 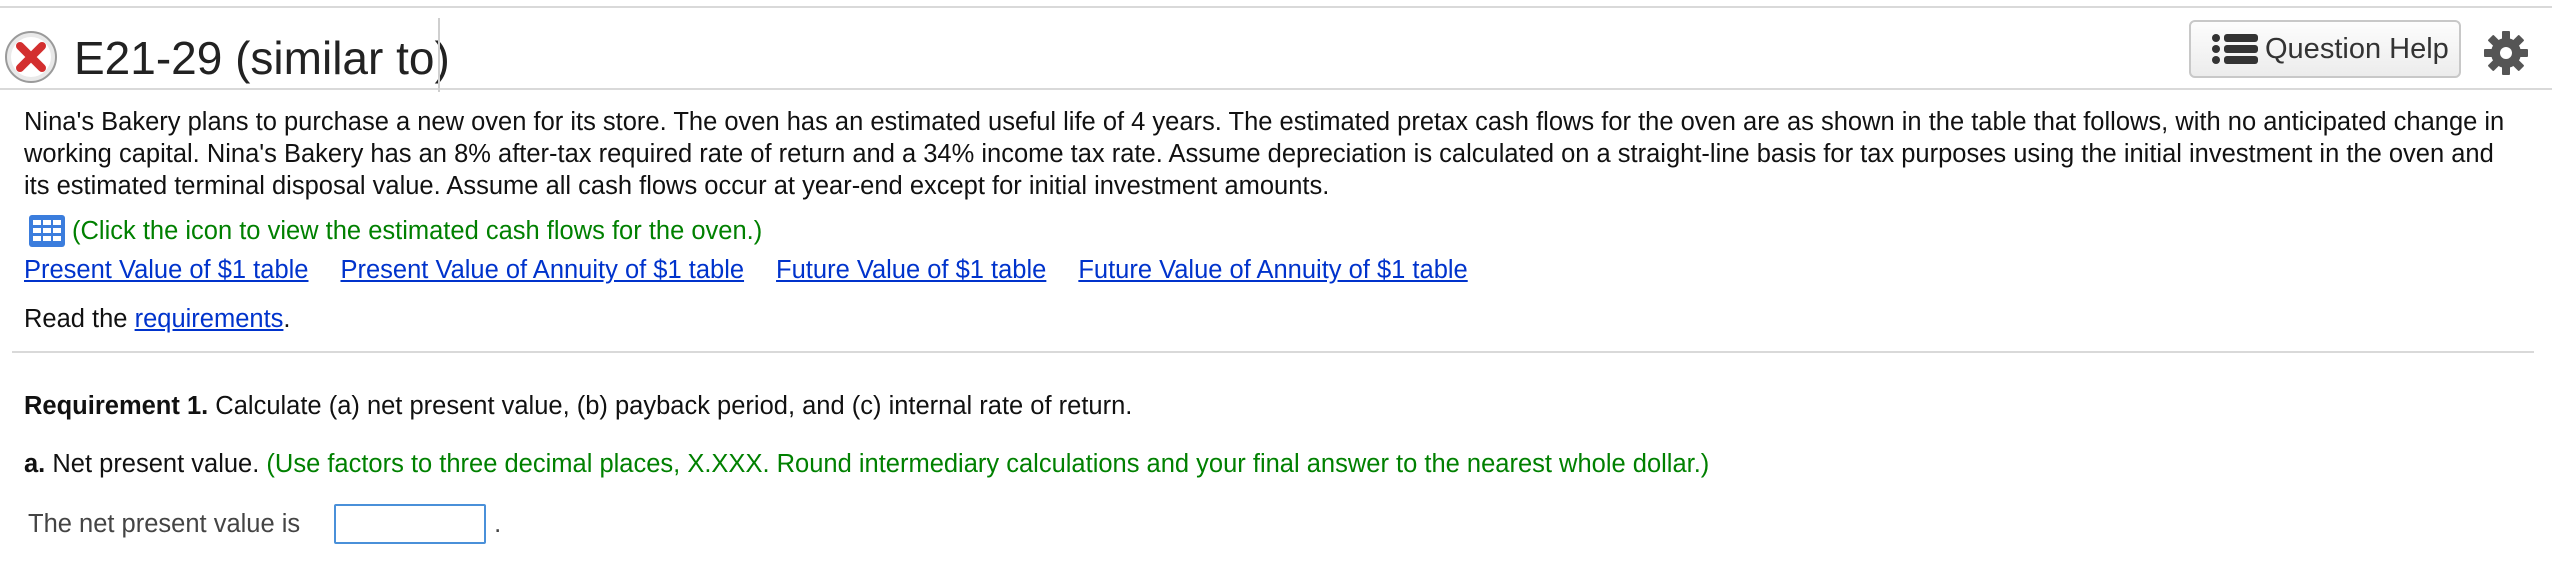 I want to click on part-a-text: Net present value., so click(x=156, y=464).